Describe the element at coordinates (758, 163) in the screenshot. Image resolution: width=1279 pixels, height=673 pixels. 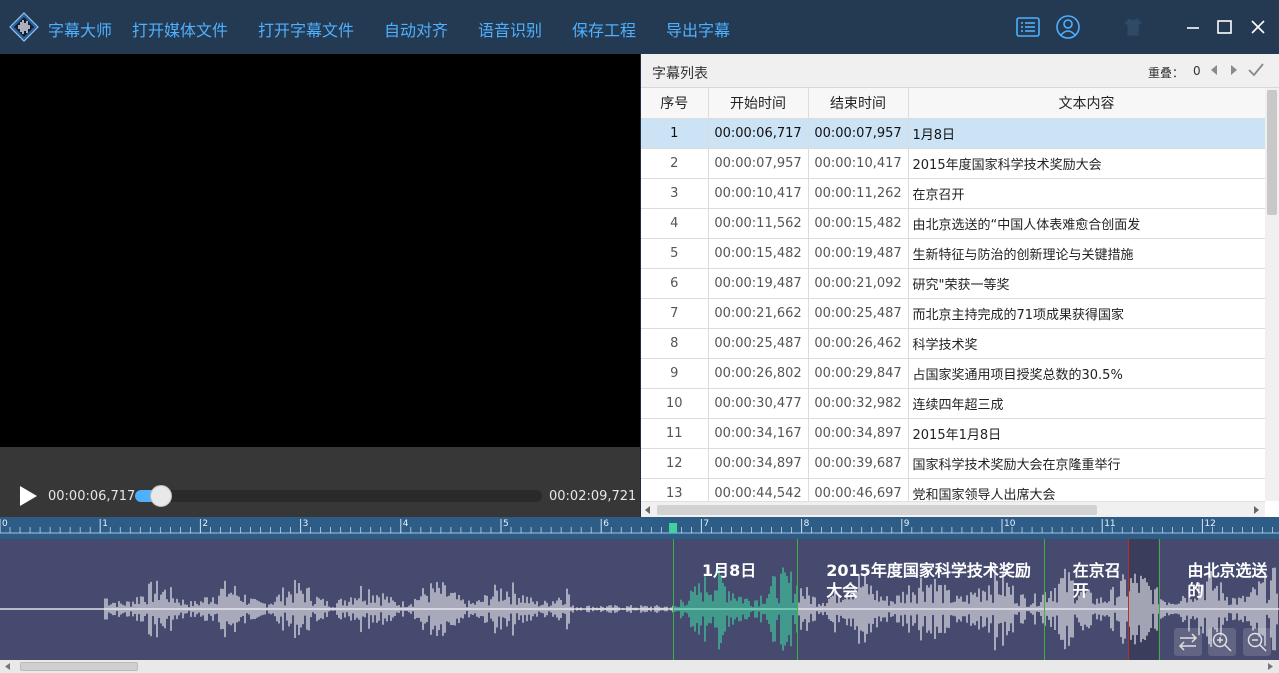
I see `cell-start-time: 00:00:07,957` at that location.